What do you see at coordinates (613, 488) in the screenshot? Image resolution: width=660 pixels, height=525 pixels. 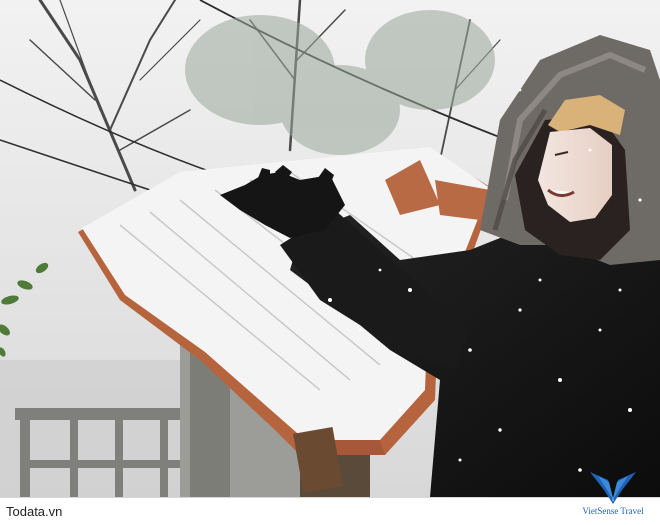 I see `bird-logo-icon` at bounding box center [613, 488].